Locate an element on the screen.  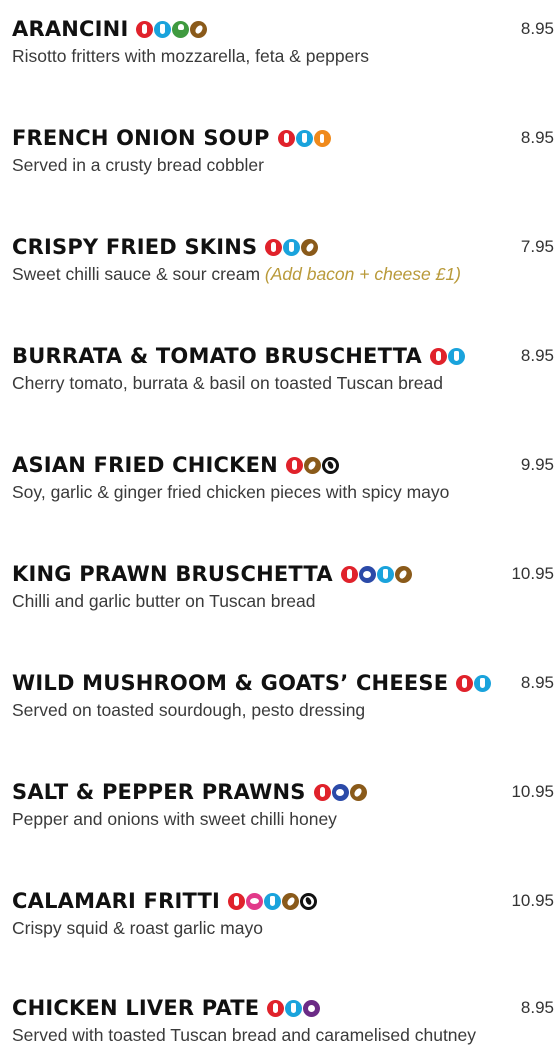
item-header: KING PRAWN BRUSCHETTA is located at coordinates (212, 574).